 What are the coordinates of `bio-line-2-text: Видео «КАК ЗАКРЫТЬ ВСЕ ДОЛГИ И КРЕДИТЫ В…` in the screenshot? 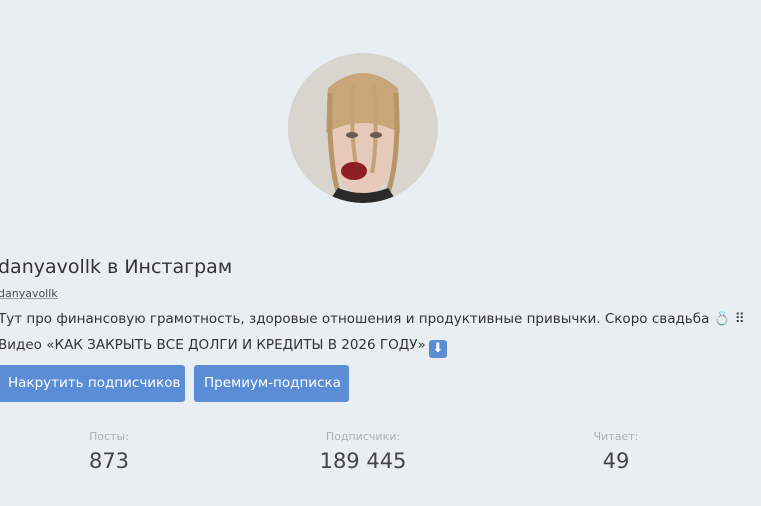 It's located at (213, 345).